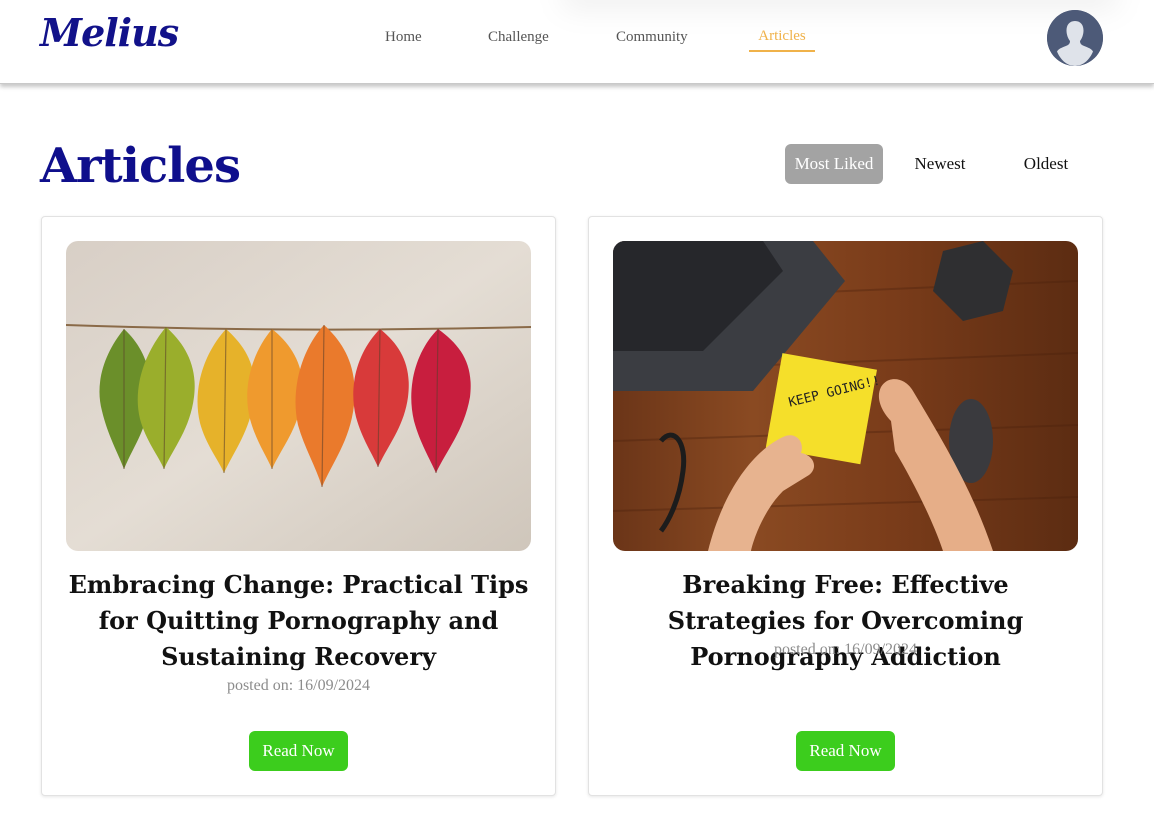 The image size is (1154, 819). I want to click on nav-challenge: Challenge, so click(518, 37).